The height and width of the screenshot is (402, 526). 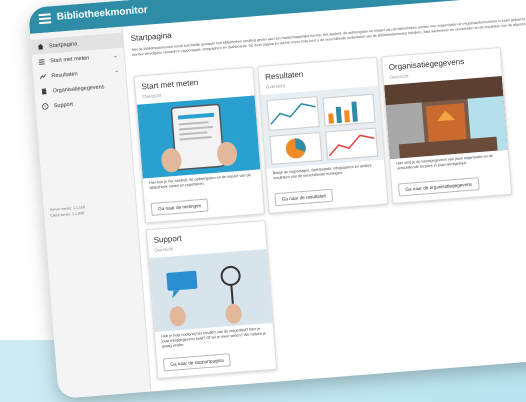 I want to click on sidebar-item-label: Resultaten, so click(x=64, y=74).